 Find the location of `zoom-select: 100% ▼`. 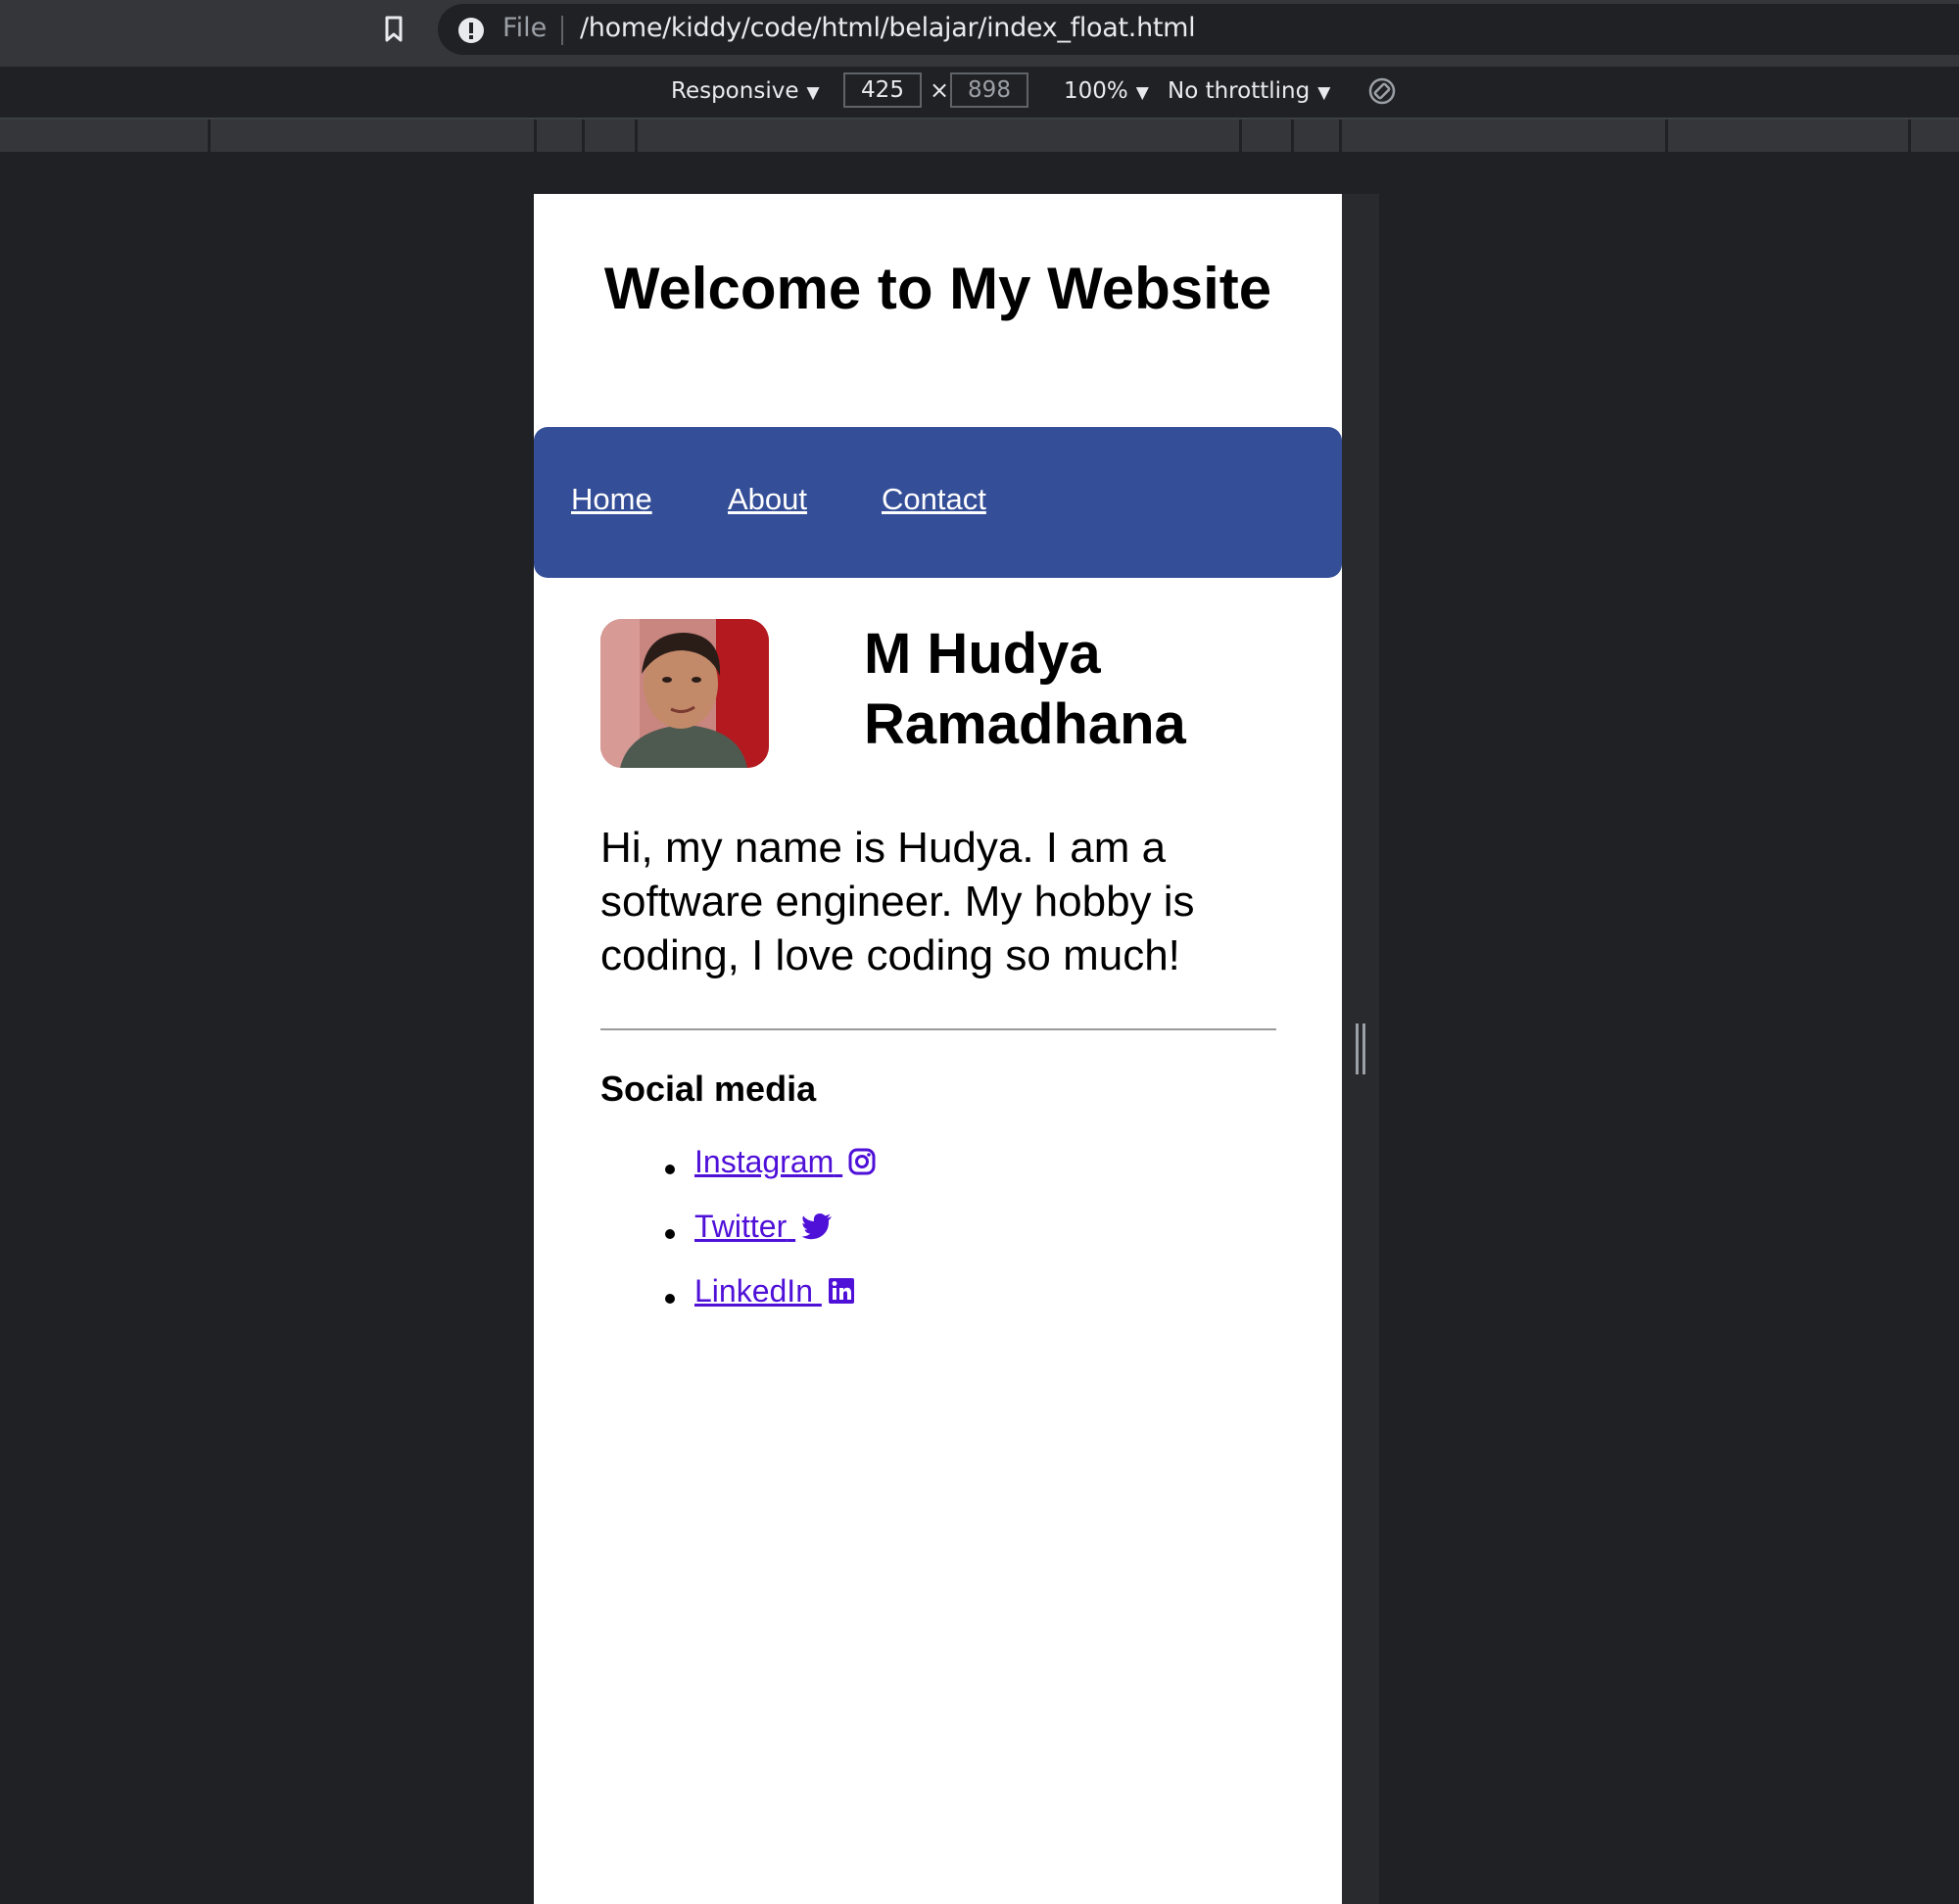

zoom-select: 100% ▼ is located at coordinates (1106, 91).